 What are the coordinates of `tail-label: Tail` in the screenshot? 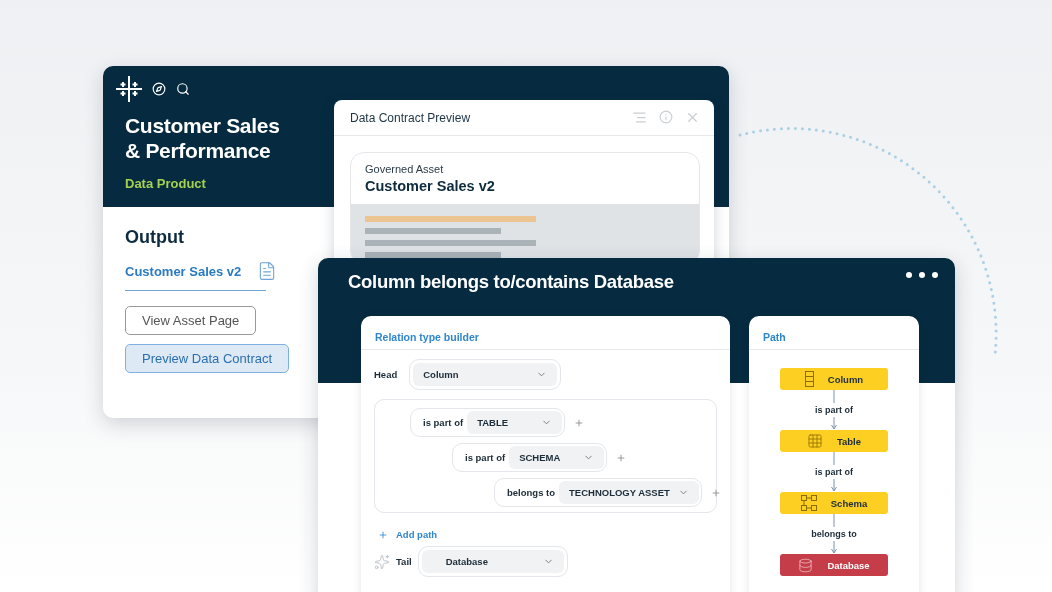 It's located at (404, 561).